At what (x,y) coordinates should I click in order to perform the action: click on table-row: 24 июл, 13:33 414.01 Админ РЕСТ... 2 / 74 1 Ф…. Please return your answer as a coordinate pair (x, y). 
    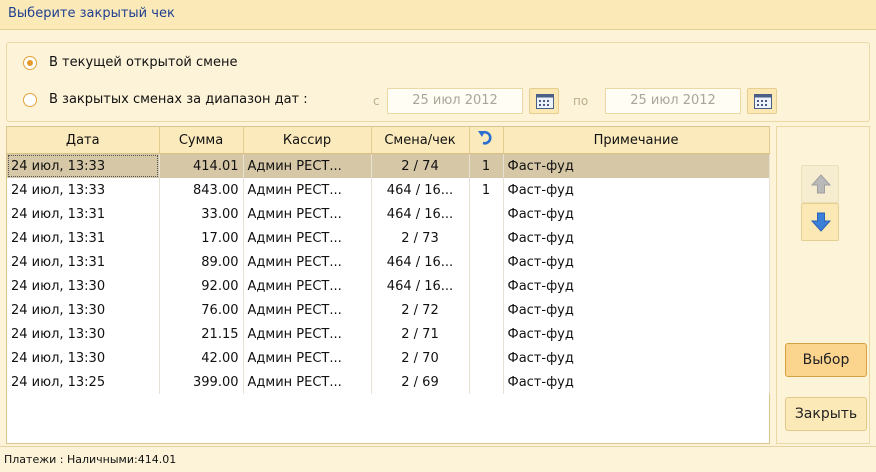
    Looking at the image, I should click on (388, 165).